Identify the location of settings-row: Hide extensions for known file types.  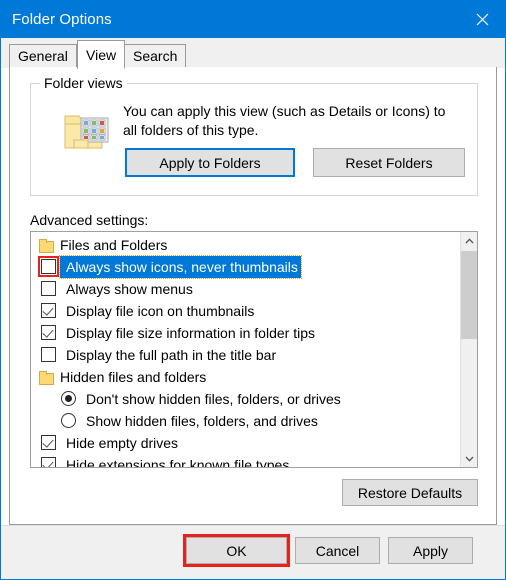
(246, 461).